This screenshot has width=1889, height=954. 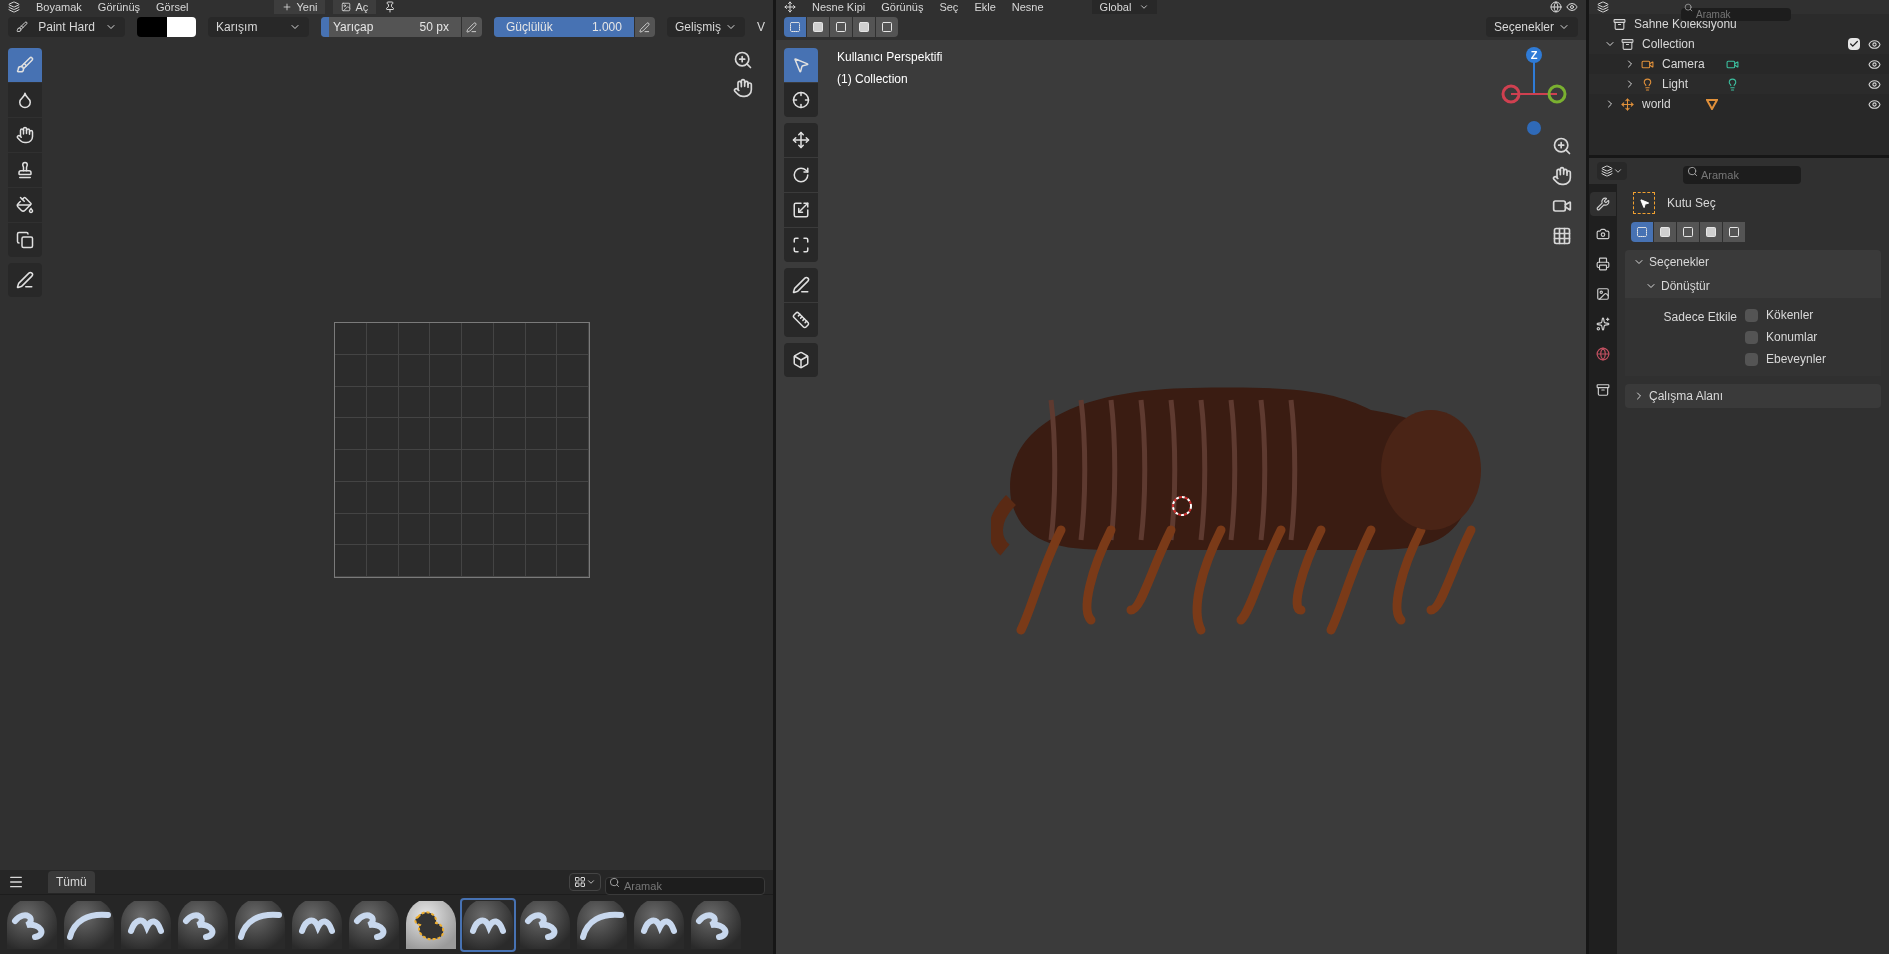 I want to click on menu-item: Seç, so click(x=949, y=7).